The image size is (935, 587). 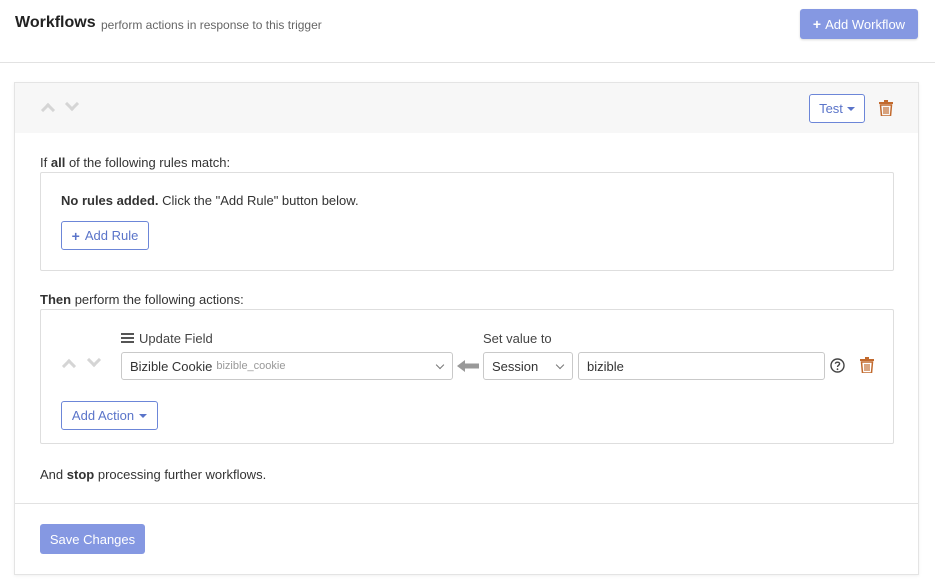 What do you see at coordinates (517, 338) in the screenshot?
I see `set-value-label: Set value to` at bounding box center [517, 338].